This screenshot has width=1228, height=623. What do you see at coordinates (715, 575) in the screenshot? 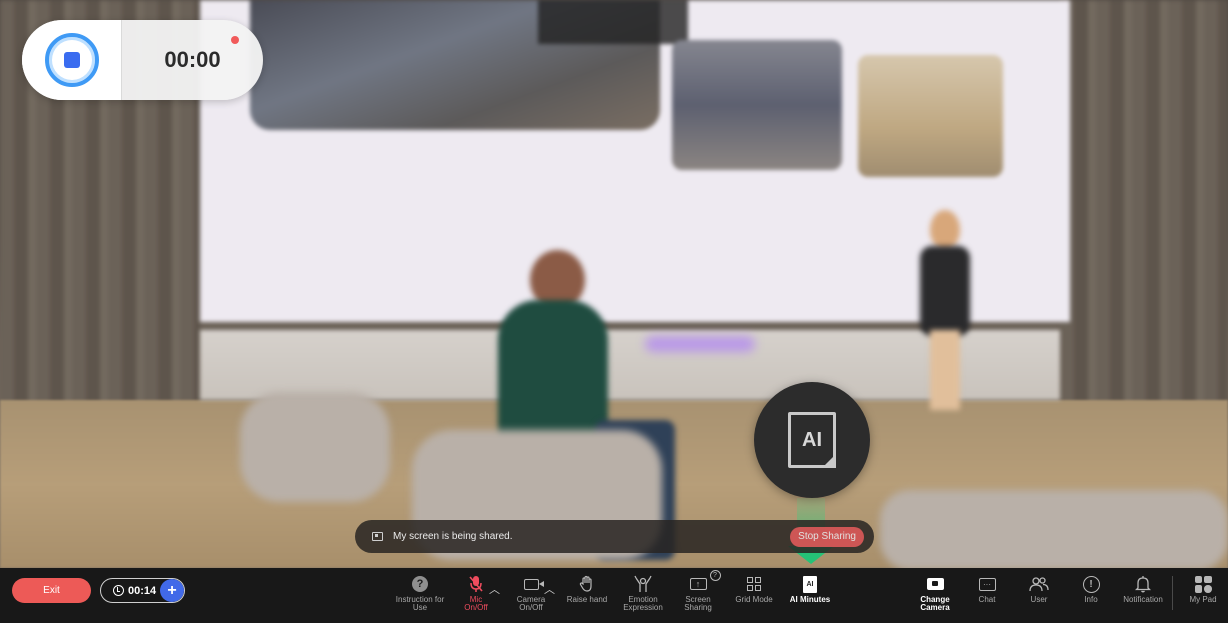
I see `screen-sharing-help-icon: ?` at bounding box center [715, 575].